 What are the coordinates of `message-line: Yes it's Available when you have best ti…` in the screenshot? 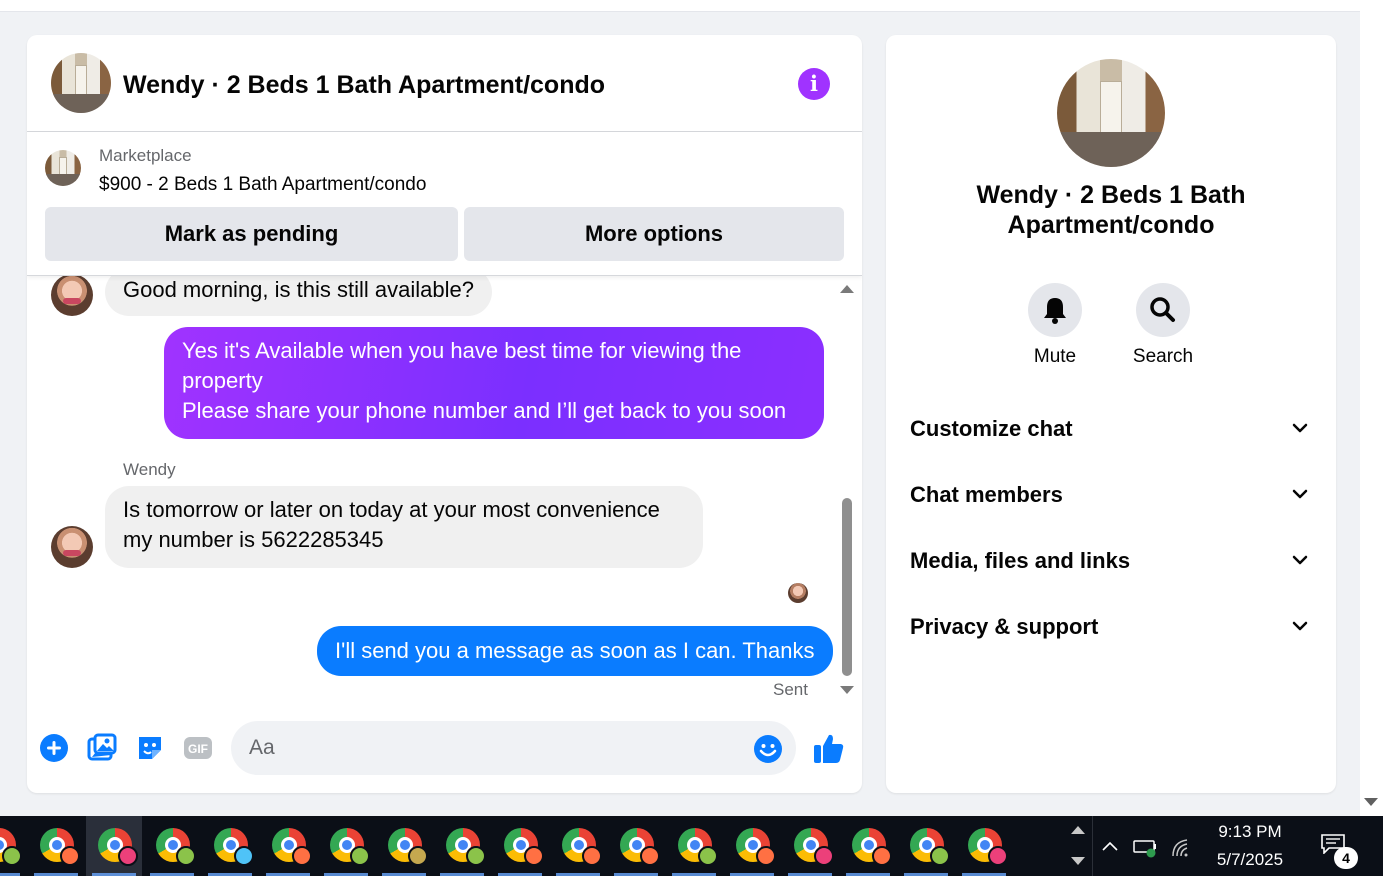 It's located at (462, 365).